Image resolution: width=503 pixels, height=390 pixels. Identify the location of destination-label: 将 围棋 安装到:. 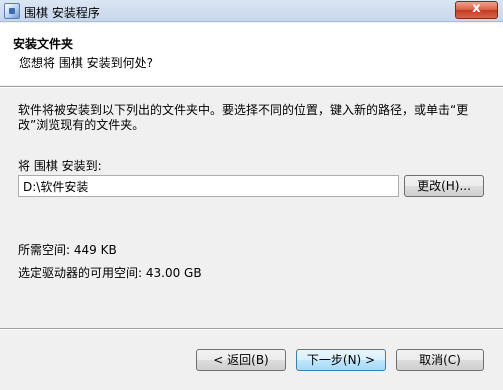
(60, 166).